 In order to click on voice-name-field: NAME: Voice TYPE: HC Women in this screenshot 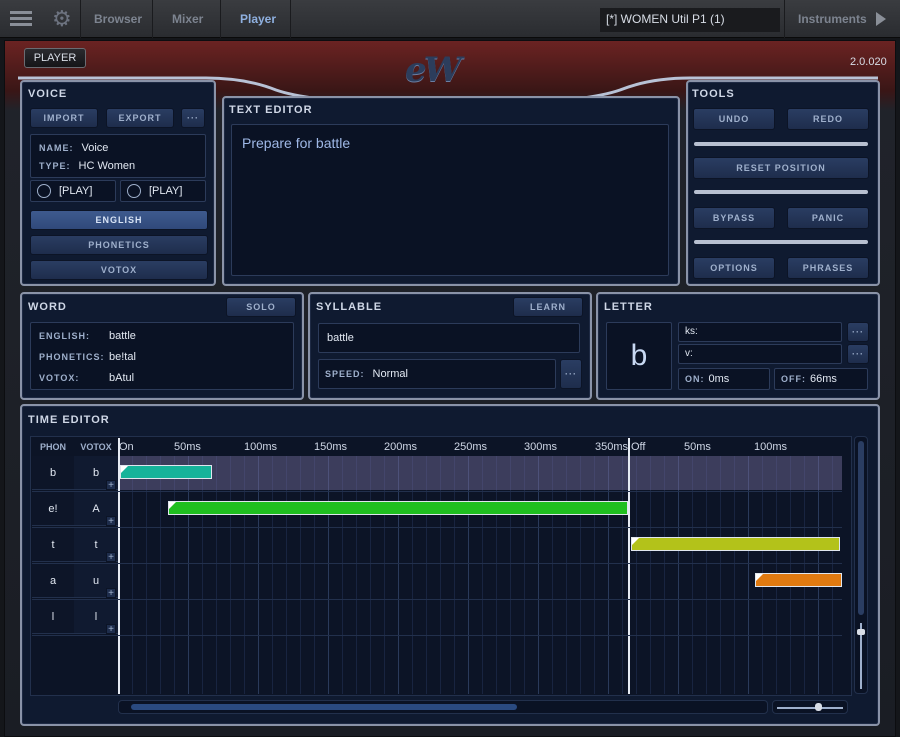, I will do `click(118, 156)`.